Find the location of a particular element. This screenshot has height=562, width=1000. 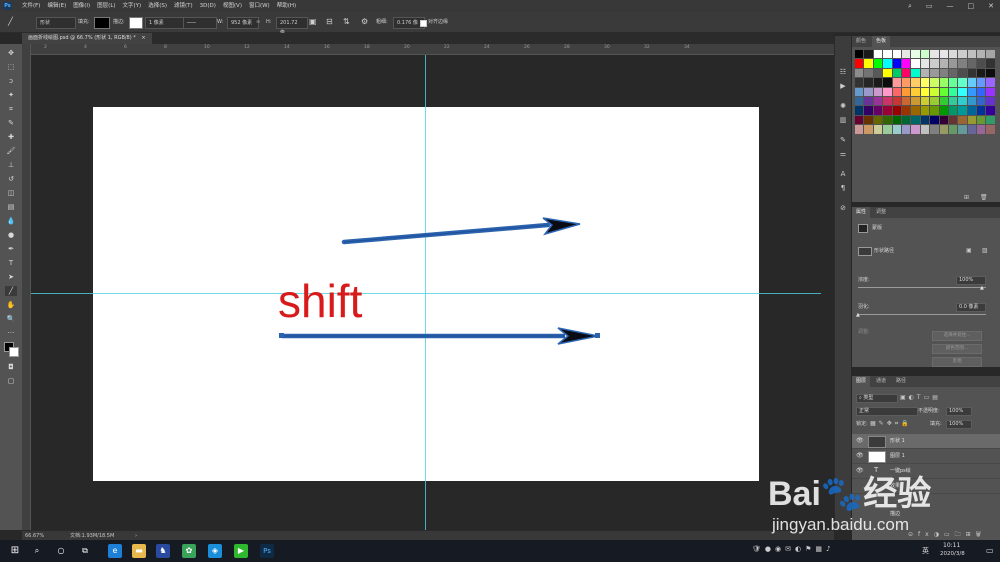

opacity-field: 100% is located at coordinates (959, 411).